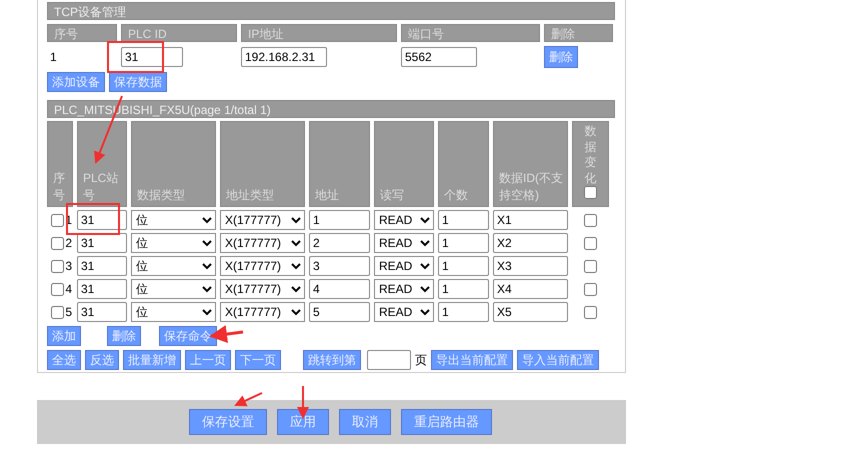  What do you see at coordinates (530, 243) in the screenshot?
I see `input-field: X2` at bounding box center [530, 243].